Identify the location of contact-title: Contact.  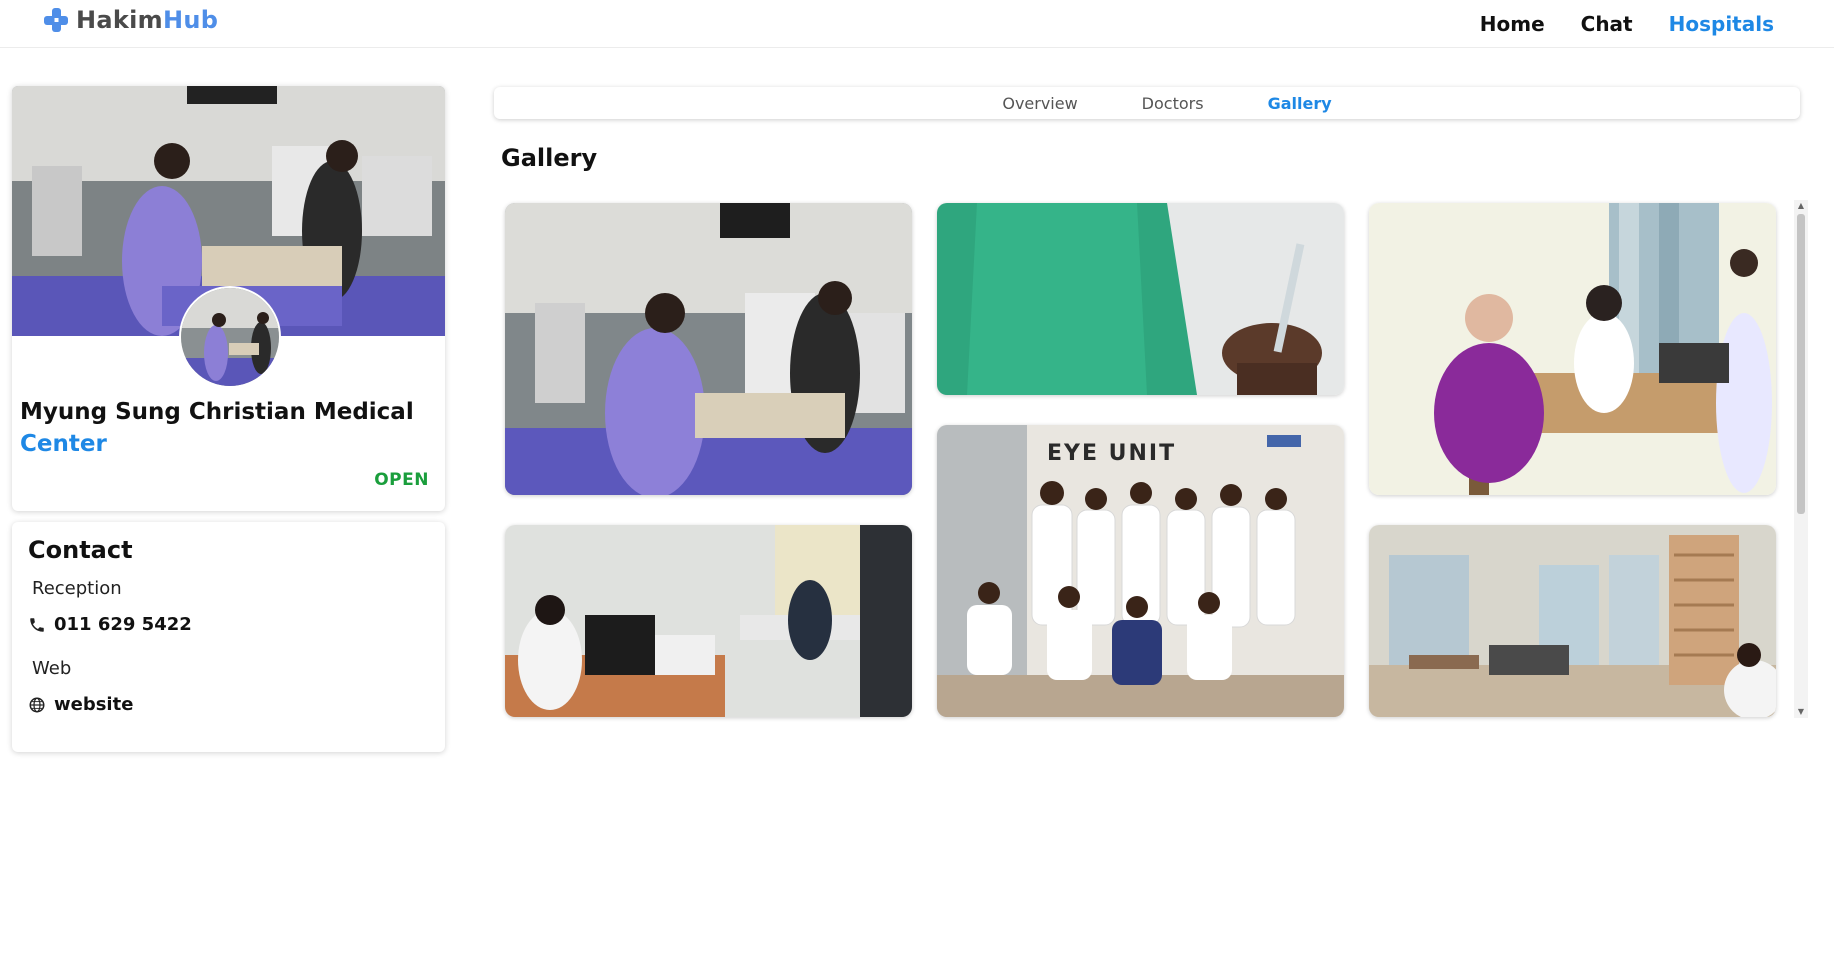
(80, 550).